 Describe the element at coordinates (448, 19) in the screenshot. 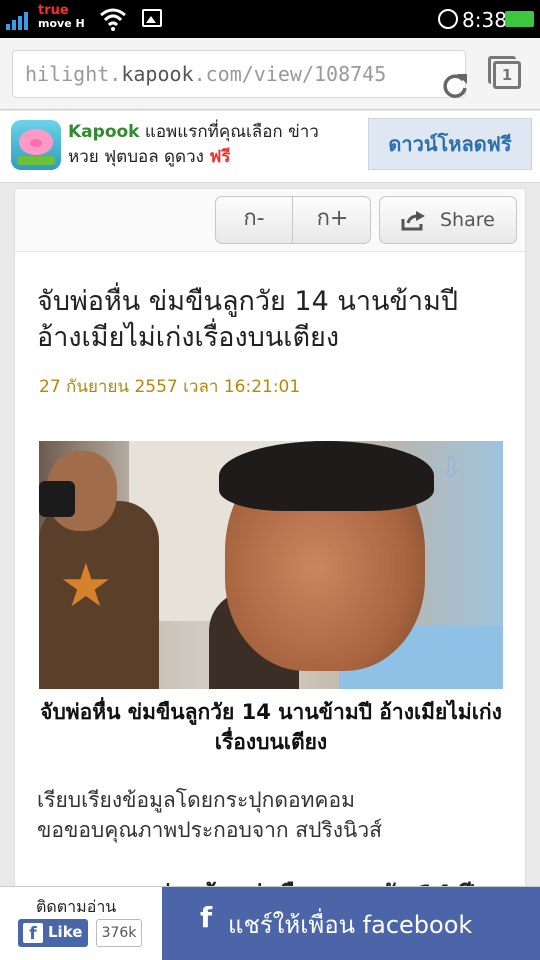

I see `alarm-icon` at that location.